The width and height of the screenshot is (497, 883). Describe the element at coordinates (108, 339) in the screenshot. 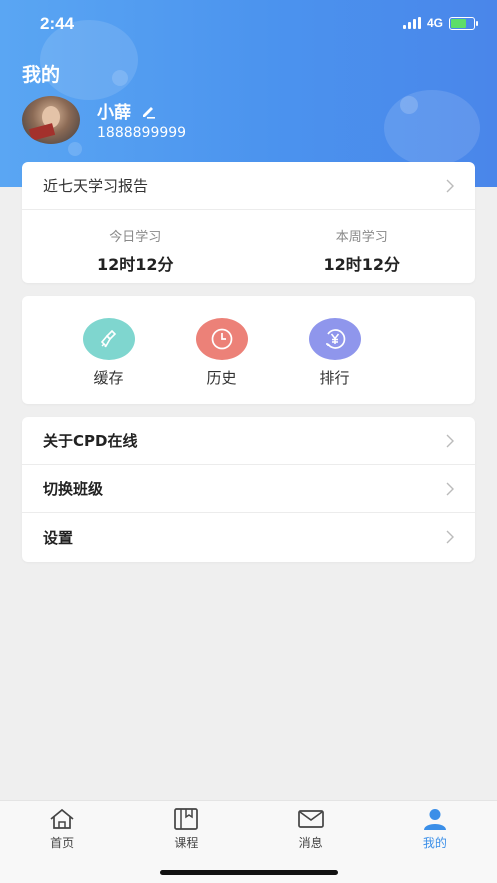

I see `broom-icon` at that location.